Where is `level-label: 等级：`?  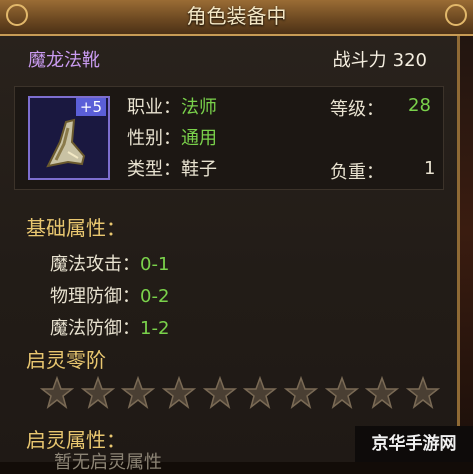
level-label: 等级： is located at coordinates (357, 109).